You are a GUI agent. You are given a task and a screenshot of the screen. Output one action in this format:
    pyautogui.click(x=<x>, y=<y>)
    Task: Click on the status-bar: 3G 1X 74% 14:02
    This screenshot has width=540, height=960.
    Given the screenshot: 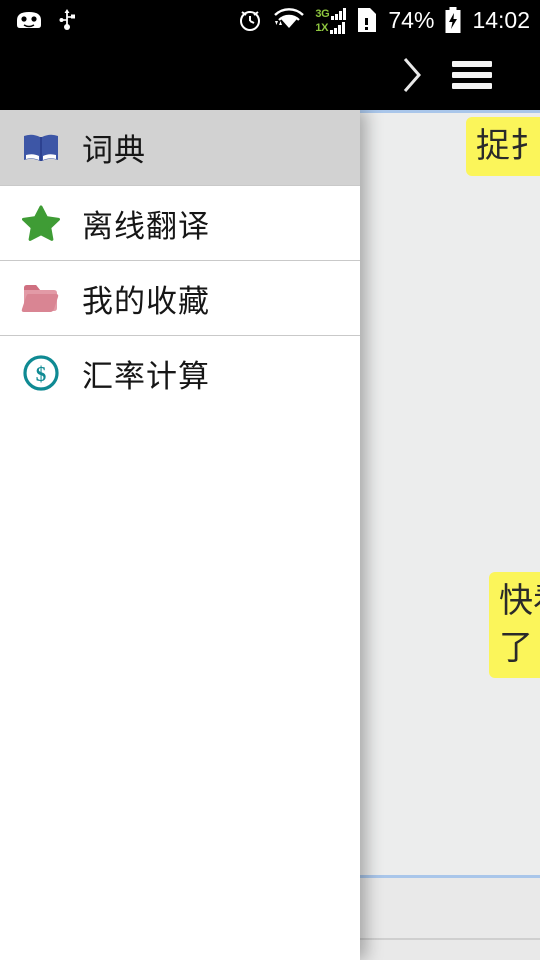 What is the action you would take?
    pyautogui.click(x=270, y=20)
    